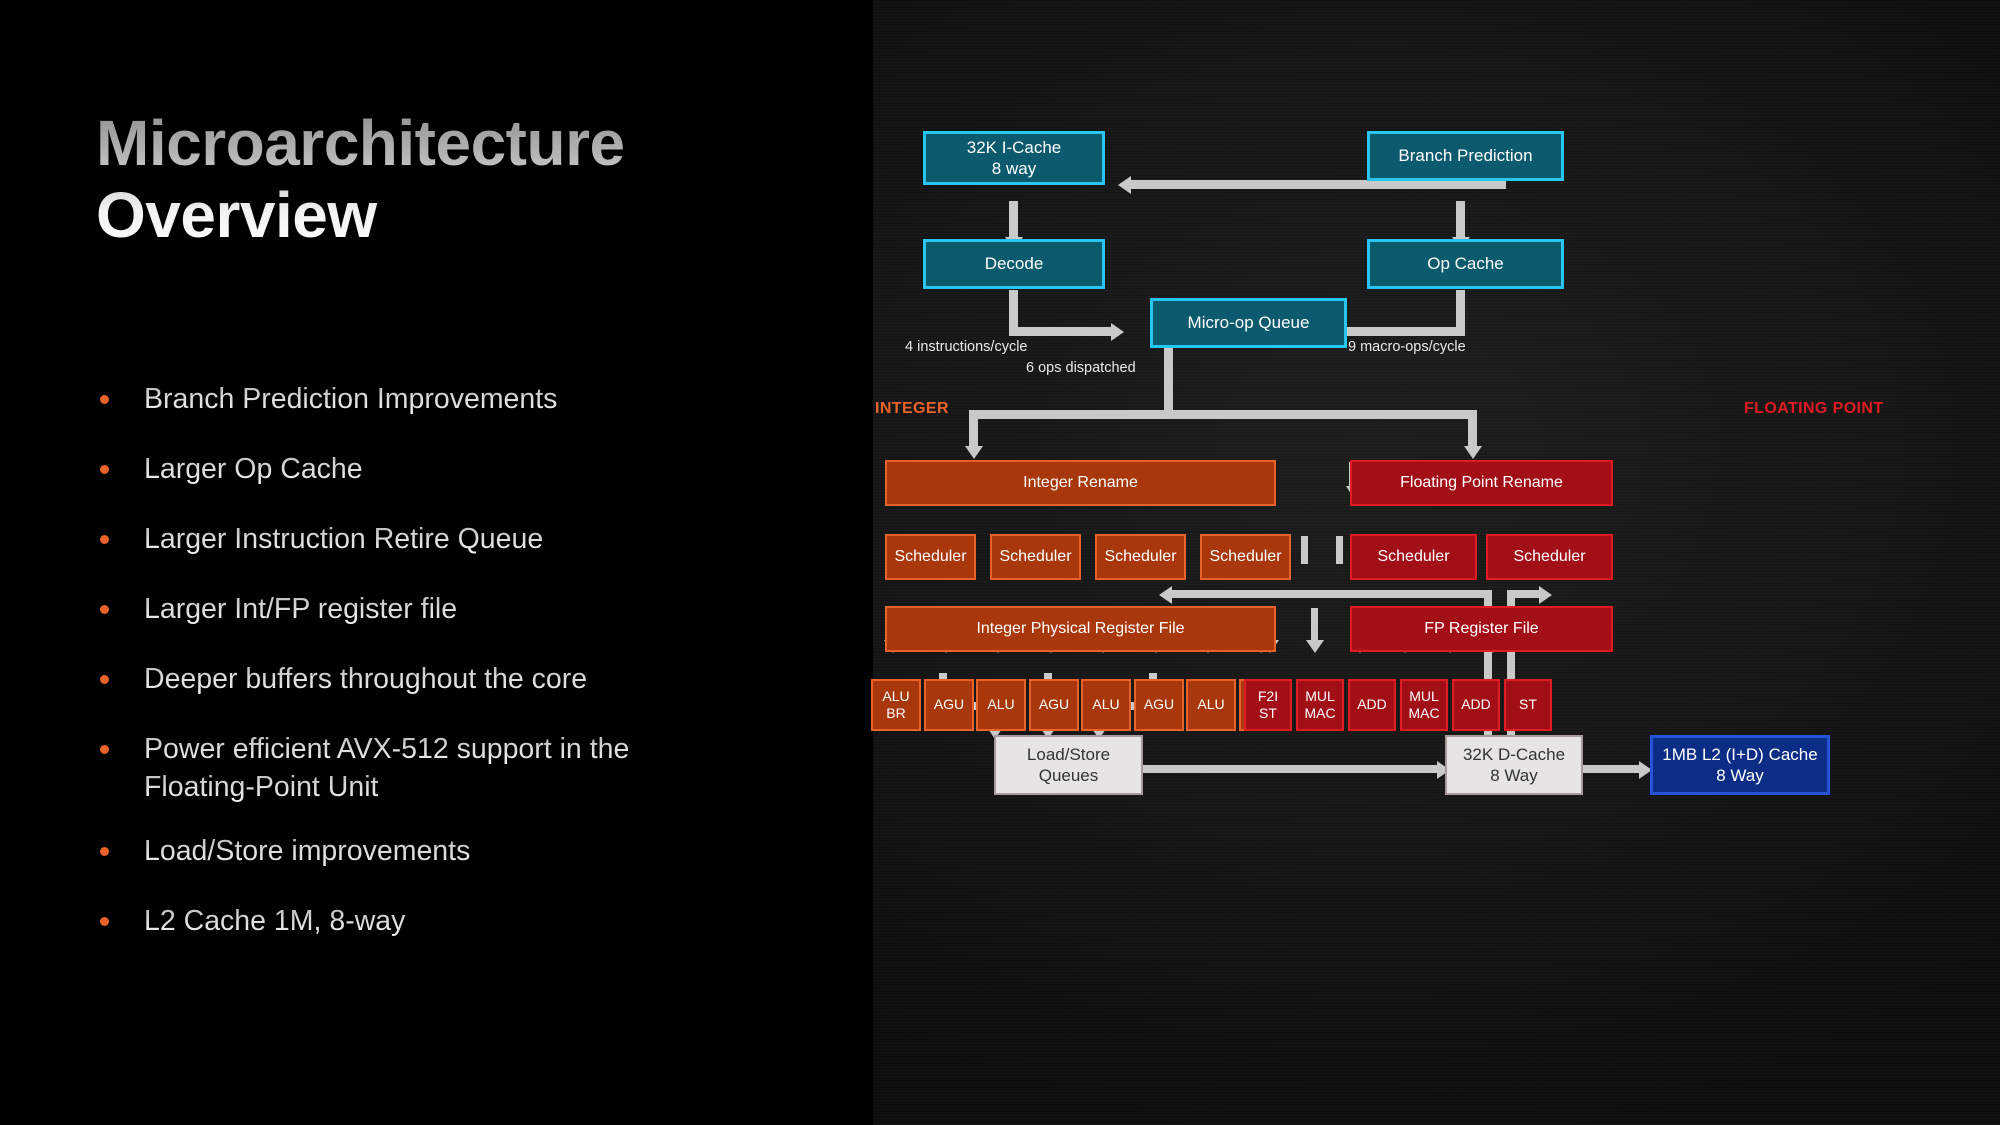 The height and width of the screenshot is (1125, 2000). Describe the element at coordinates (1223, 414) in the screenshot. I see `connector-dispatch-bar` at that location.